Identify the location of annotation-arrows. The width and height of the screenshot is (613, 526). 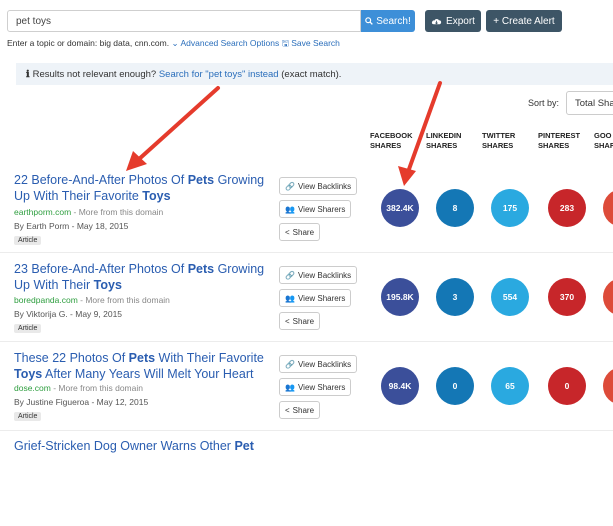
(284, 133).